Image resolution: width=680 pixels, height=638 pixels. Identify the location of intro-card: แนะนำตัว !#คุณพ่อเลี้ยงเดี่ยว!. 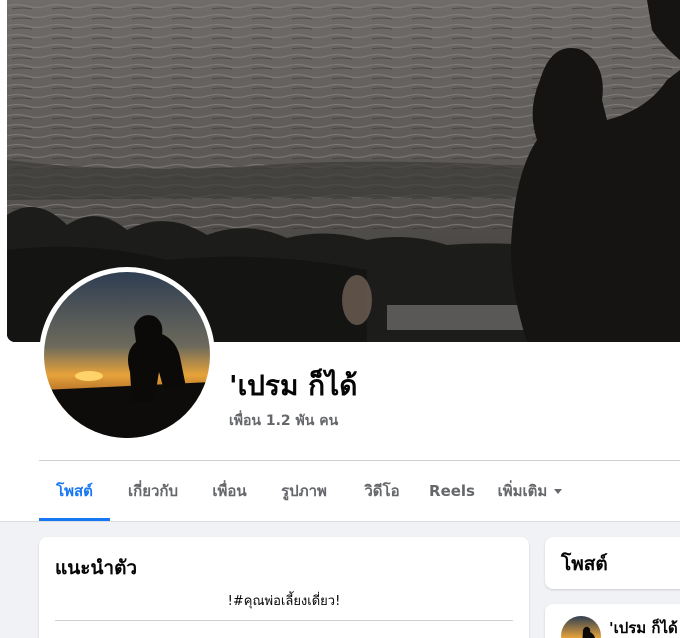
(284, 587).